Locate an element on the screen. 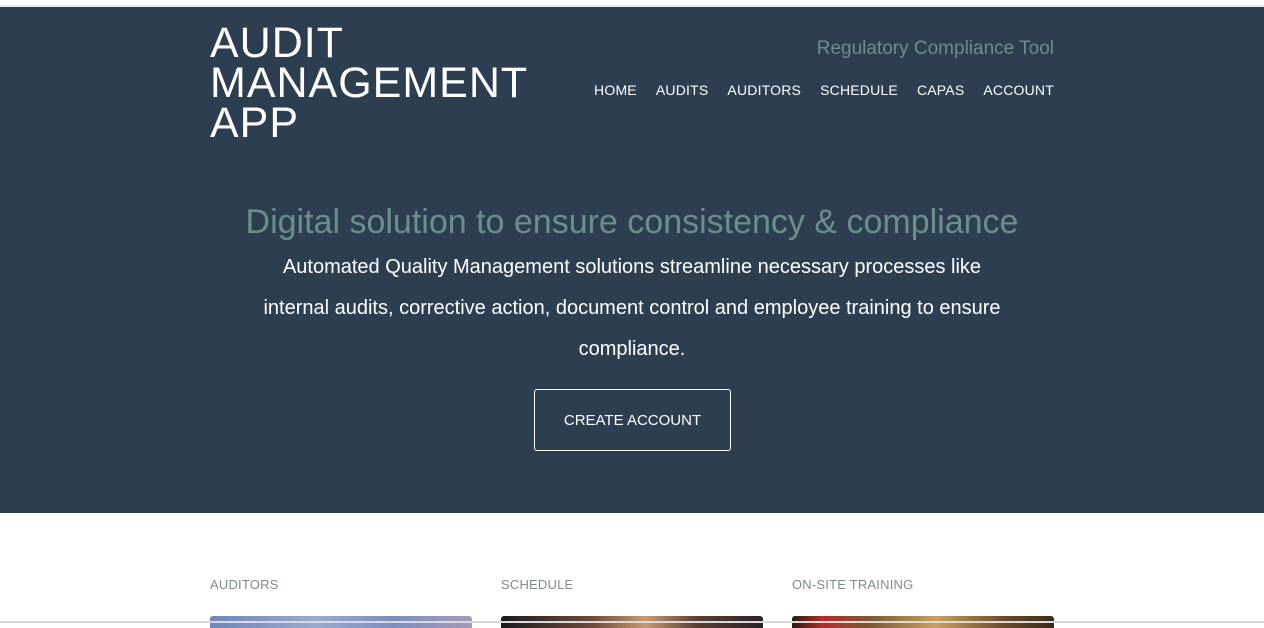 The image size is (1264, 628). feature-cards: AUDITORS SCHEDULE ON-SITE TRAINING is located at coordinates (632, 602).